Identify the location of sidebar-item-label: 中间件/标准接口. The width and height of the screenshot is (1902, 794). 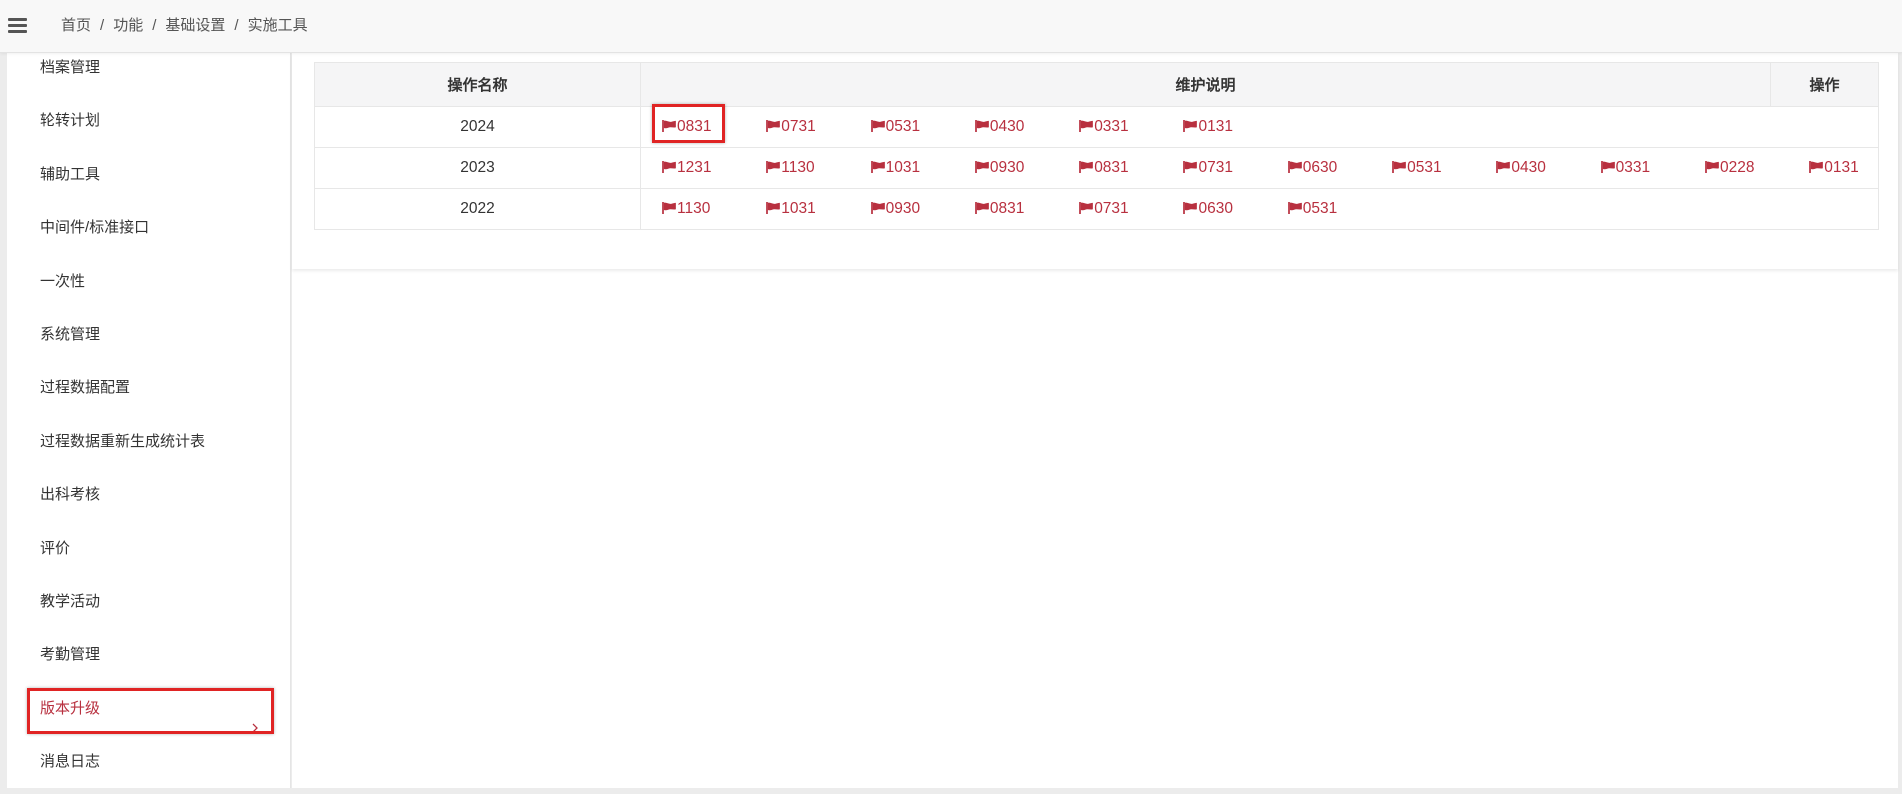
(95, 228).